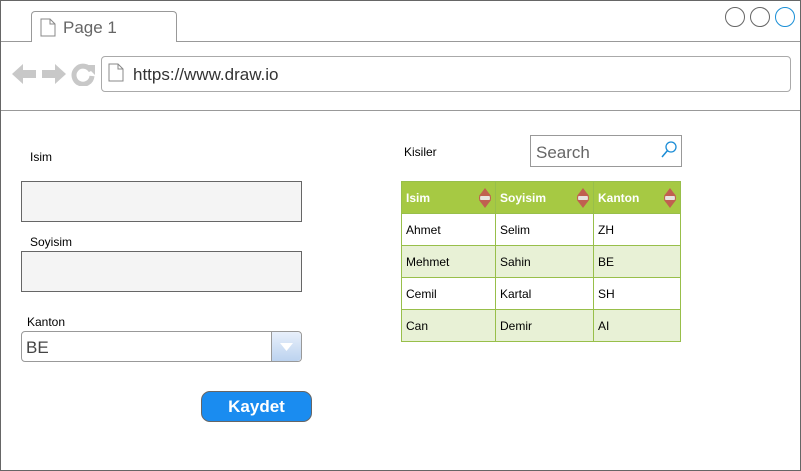 Image resolution: width=801 pixels, height=471 pixels. What do you see at coordinates (735, 17) in the screenshot?
I see `minimize-button` at bounding box center [735, 17].